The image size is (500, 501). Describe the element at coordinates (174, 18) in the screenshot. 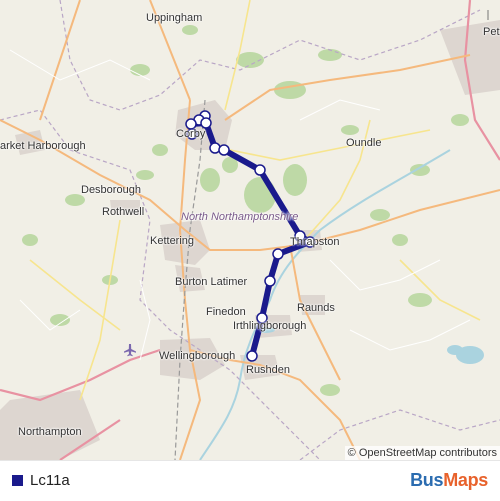

I see `place-label-uppingham: Uppingham` at that location.